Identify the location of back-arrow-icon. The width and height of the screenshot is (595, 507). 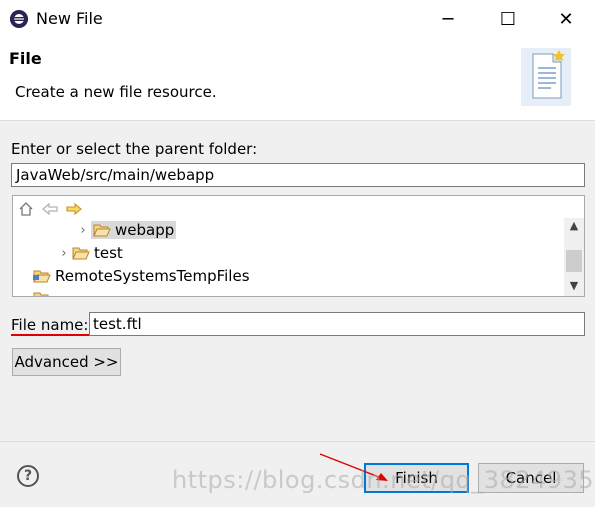
(50, 209).